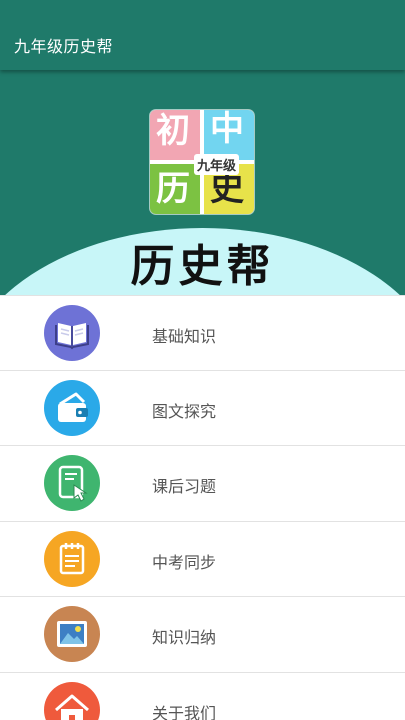 This screenshot has width=405, height=720. What do you see at coordinates (184, 411) in the screenshot?
I see `menu-item-label: 图文探究` at bounding box center [184, 411].